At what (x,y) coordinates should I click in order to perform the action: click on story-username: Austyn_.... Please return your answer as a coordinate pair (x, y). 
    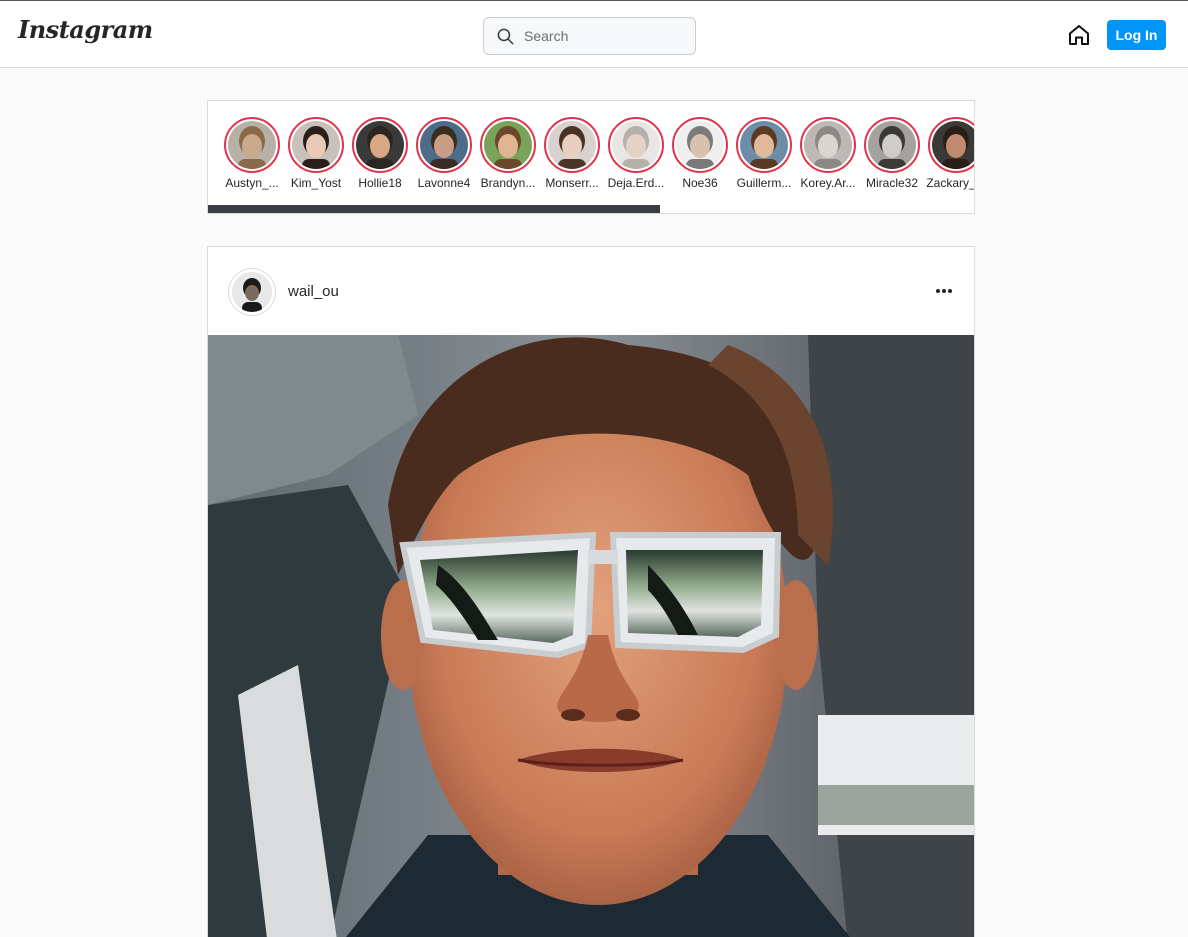
    Looking at the image, I should click on (252, 183).